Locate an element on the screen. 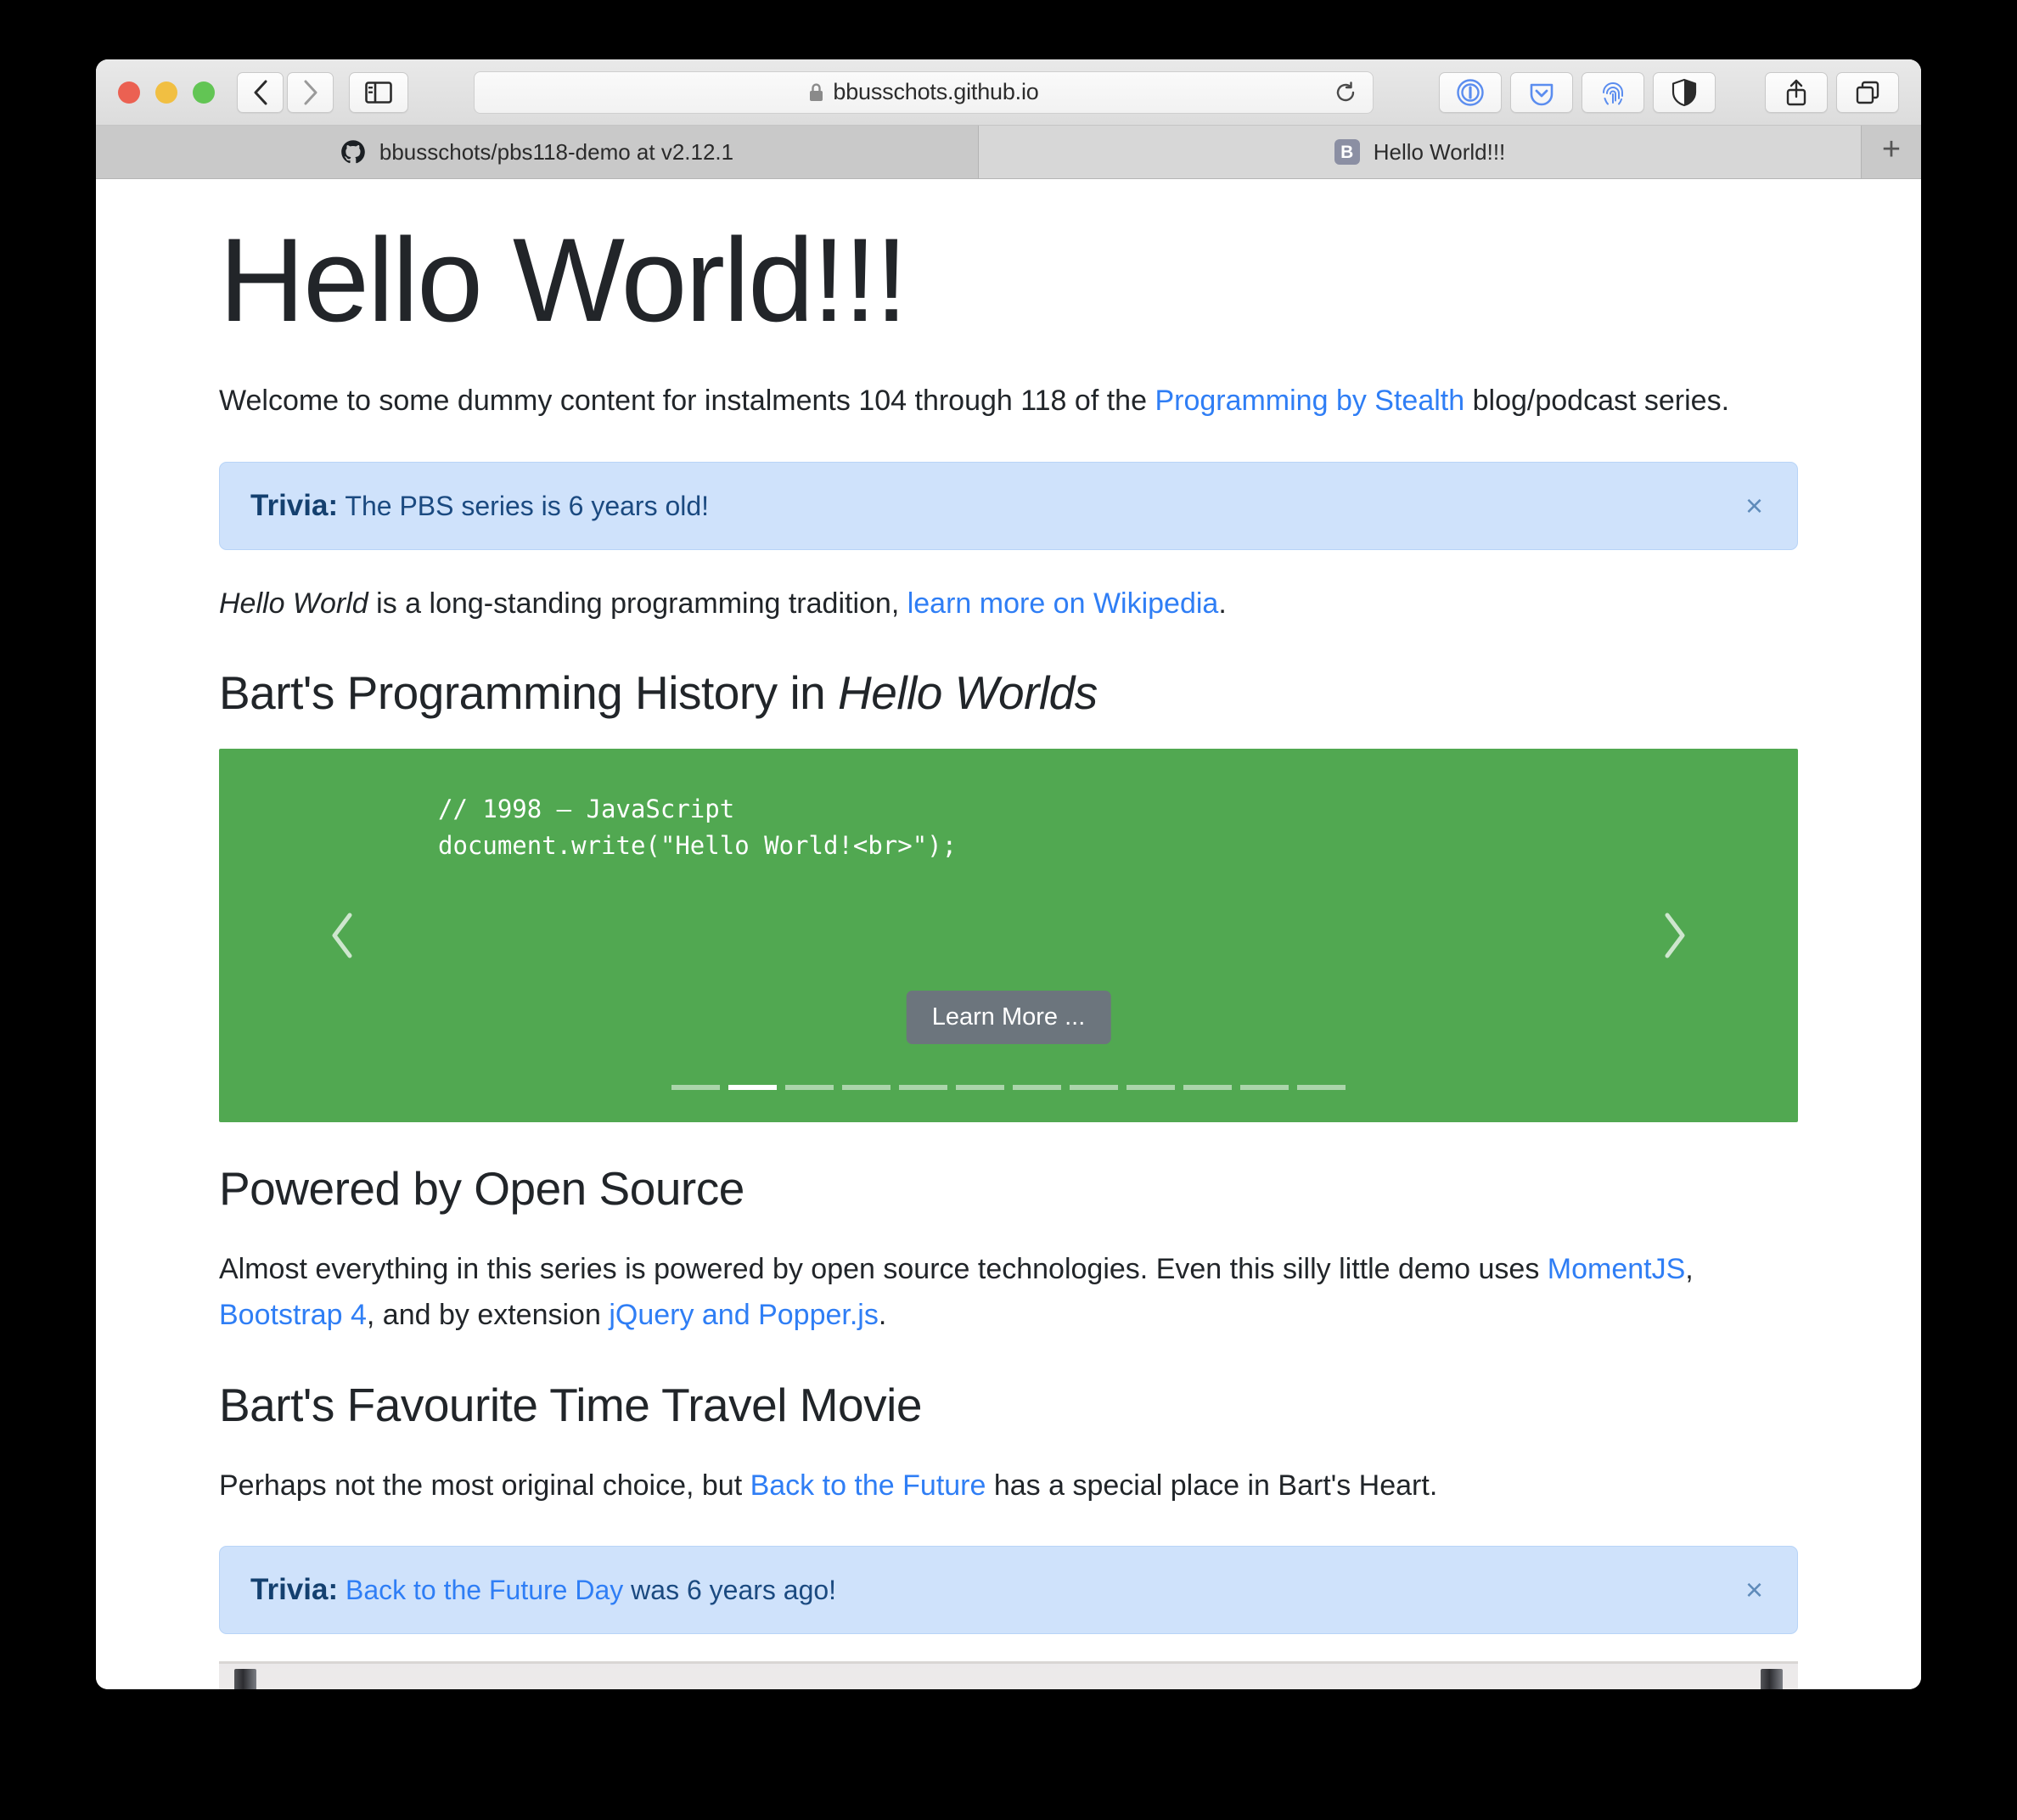 The width and height of the screenshot is (2017, 1820). bttf-day-link: Back to the Future Day is located at coordinates (484, 1590).